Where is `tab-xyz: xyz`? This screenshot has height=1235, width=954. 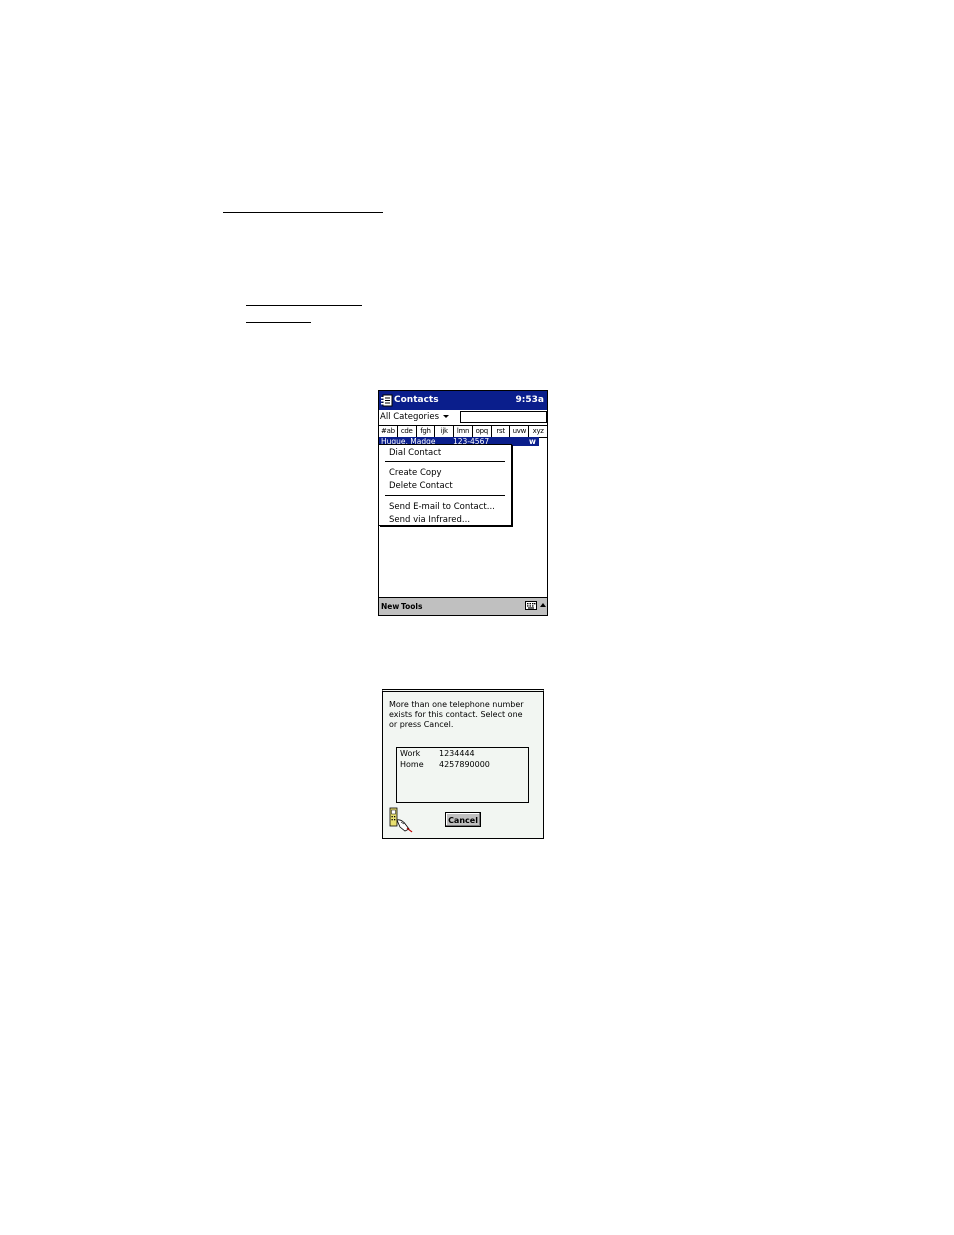 tab-xyz: xyz is located at coordinates (537, 431).